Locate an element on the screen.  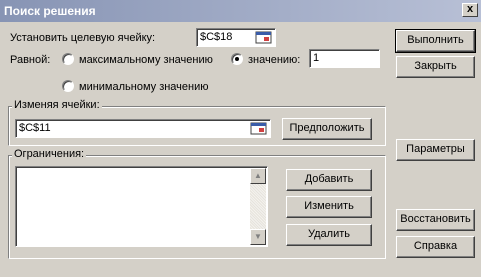
value-radio-label: значению: is located at coordinates (274, 60).